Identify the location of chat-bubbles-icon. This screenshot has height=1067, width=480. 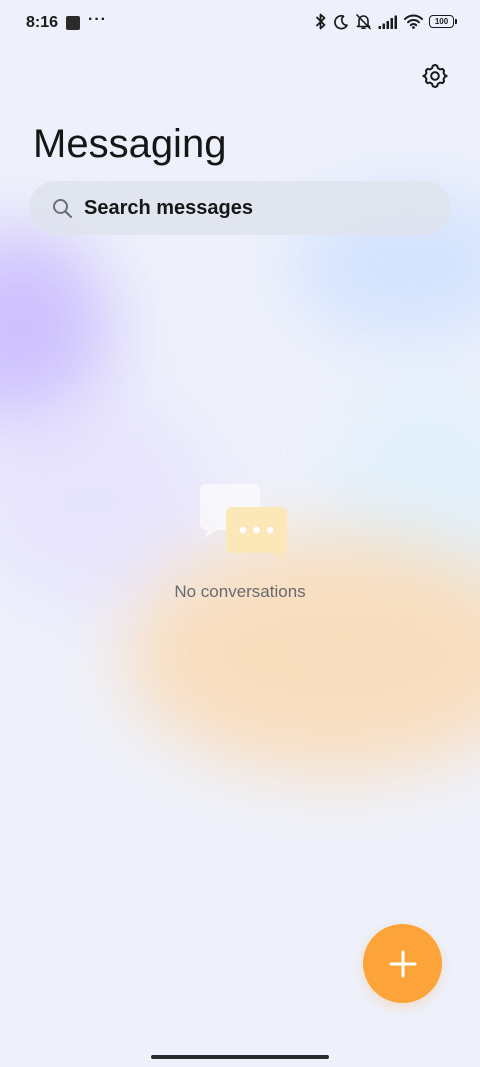
(243, 523).